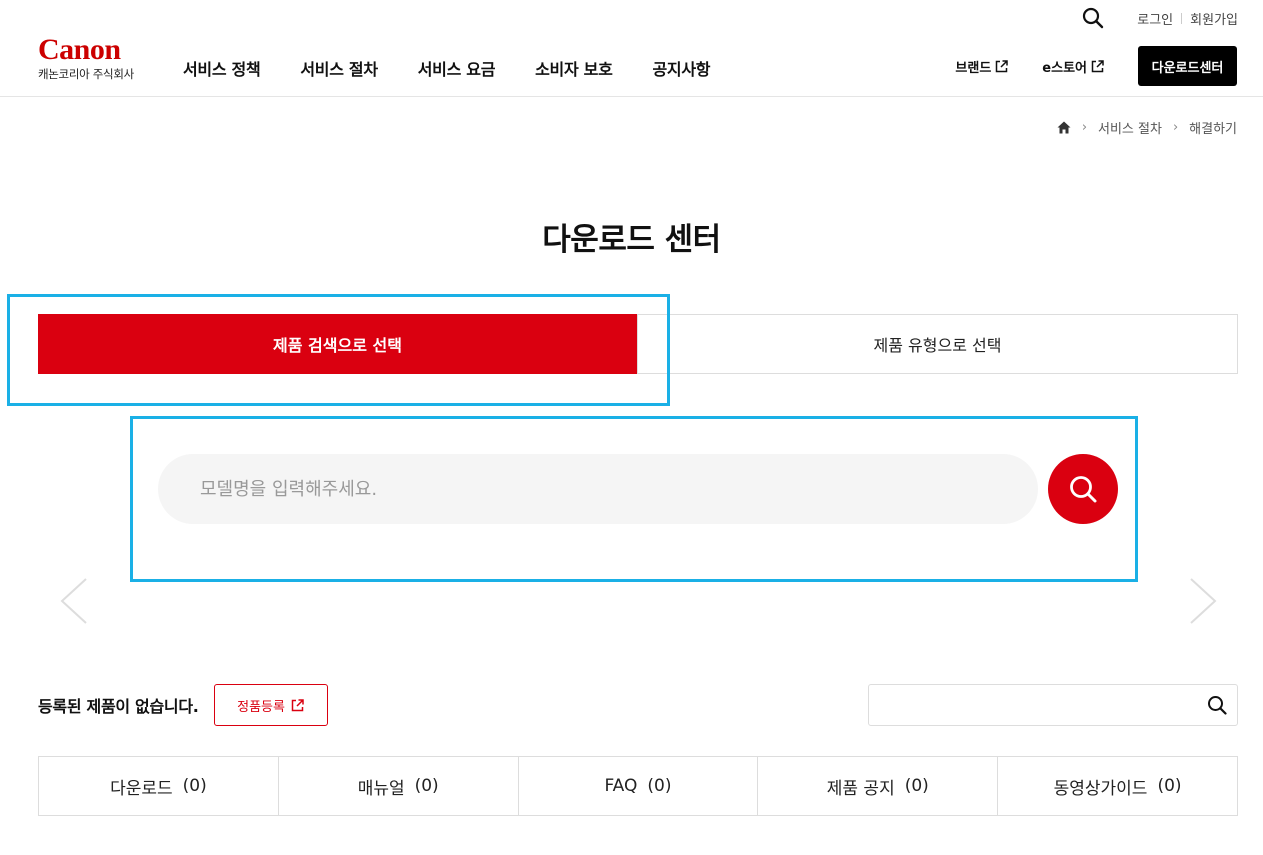 The image size is (1263, 855). What do you see at coordinates (1093, 18) in the screenshot?
I see `header-search-icon` at bounding box center [1093, 18].